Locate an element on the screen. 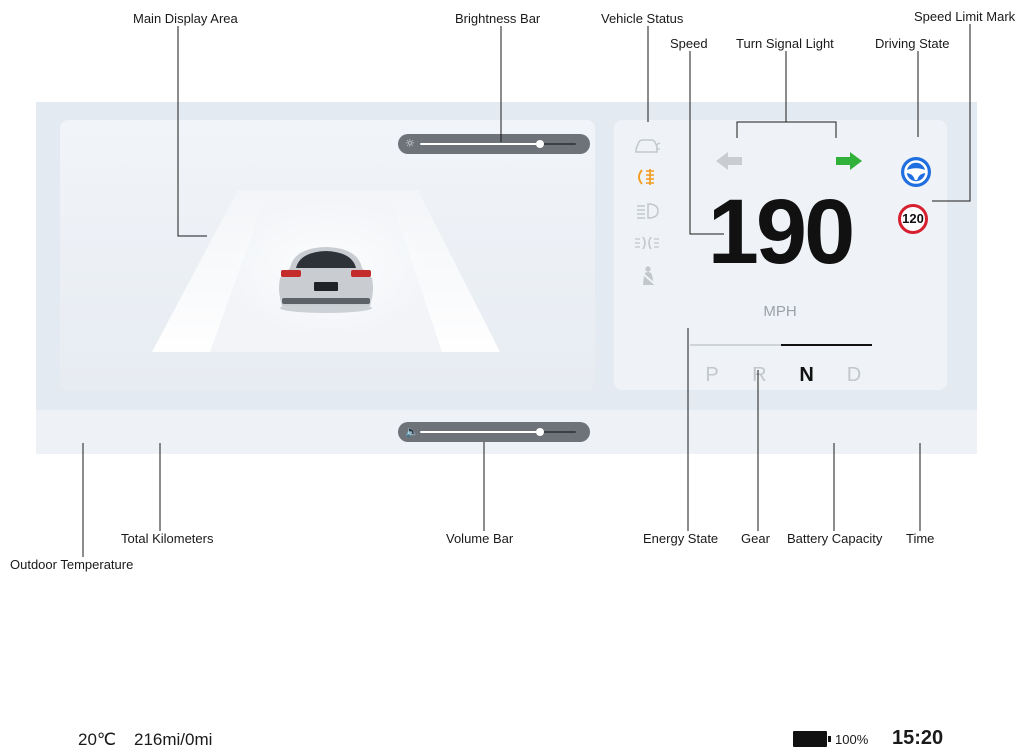 Image resolution: width=1031 pixels, height=750 pixels. speed-value: 190 is located at coordinates (781, 232).